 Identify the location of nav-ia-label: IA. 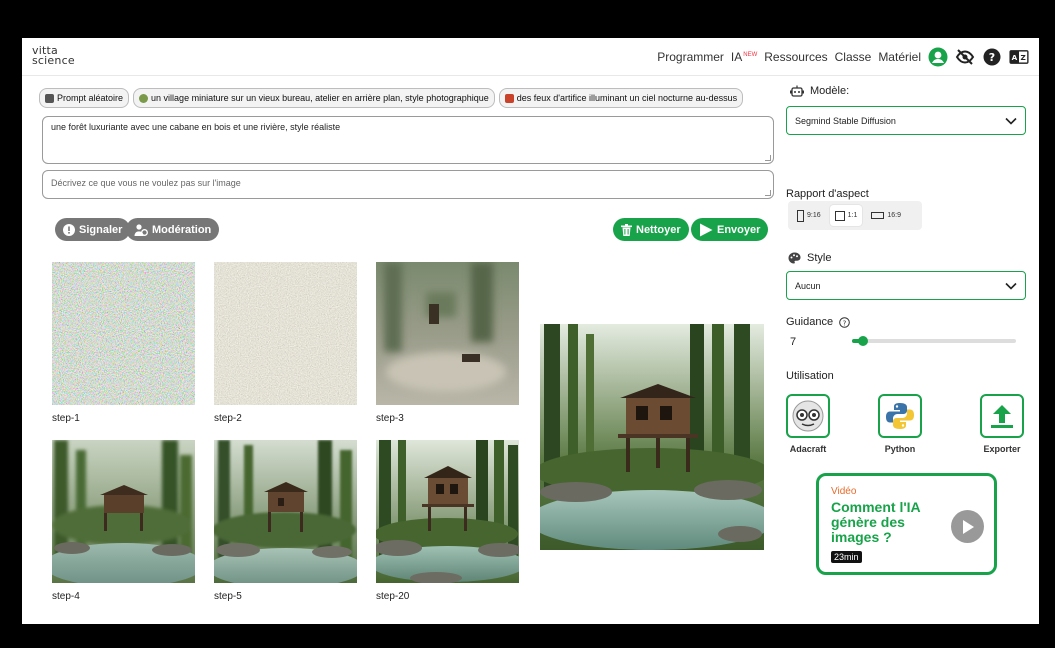
(736, 57).